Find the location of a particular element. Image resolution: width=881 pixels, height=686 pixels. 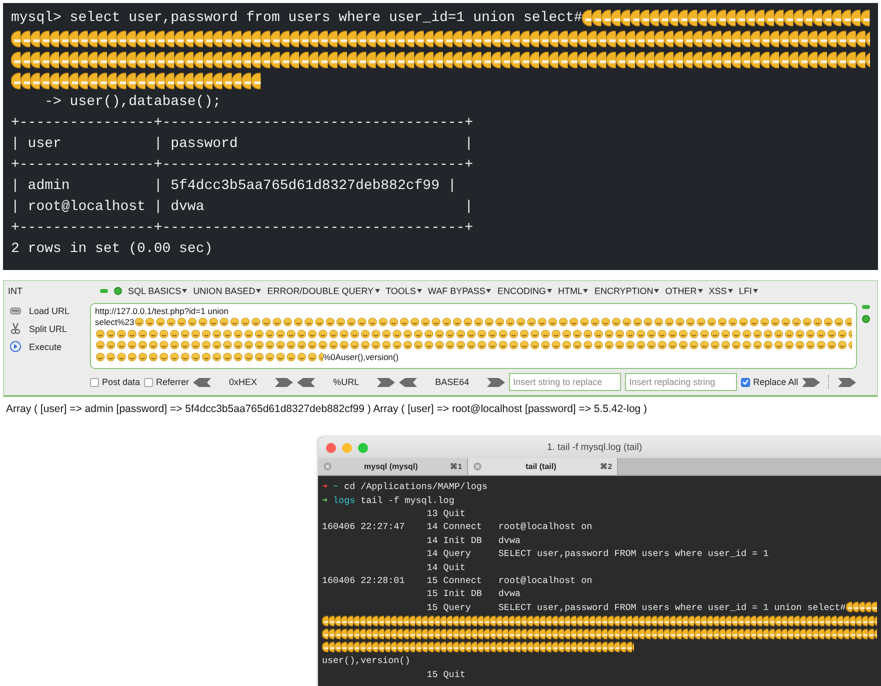

terminal-line: 2 rows in set (0.00 sec) is located at coordinates (112, 249).